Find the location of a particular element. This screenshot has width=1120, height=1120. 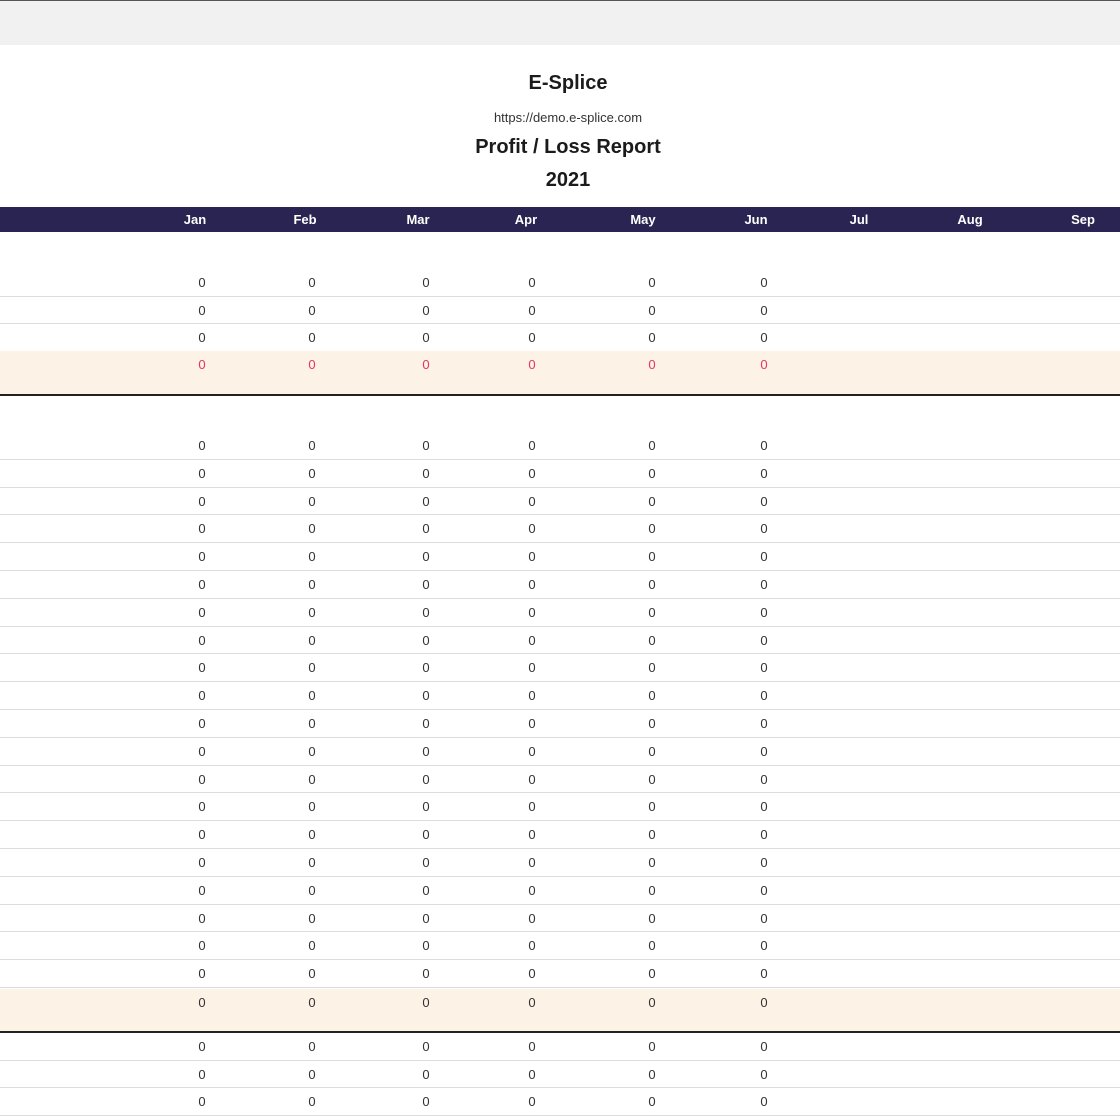

month-header-mar: Mar is located at coordinates (418, 219).